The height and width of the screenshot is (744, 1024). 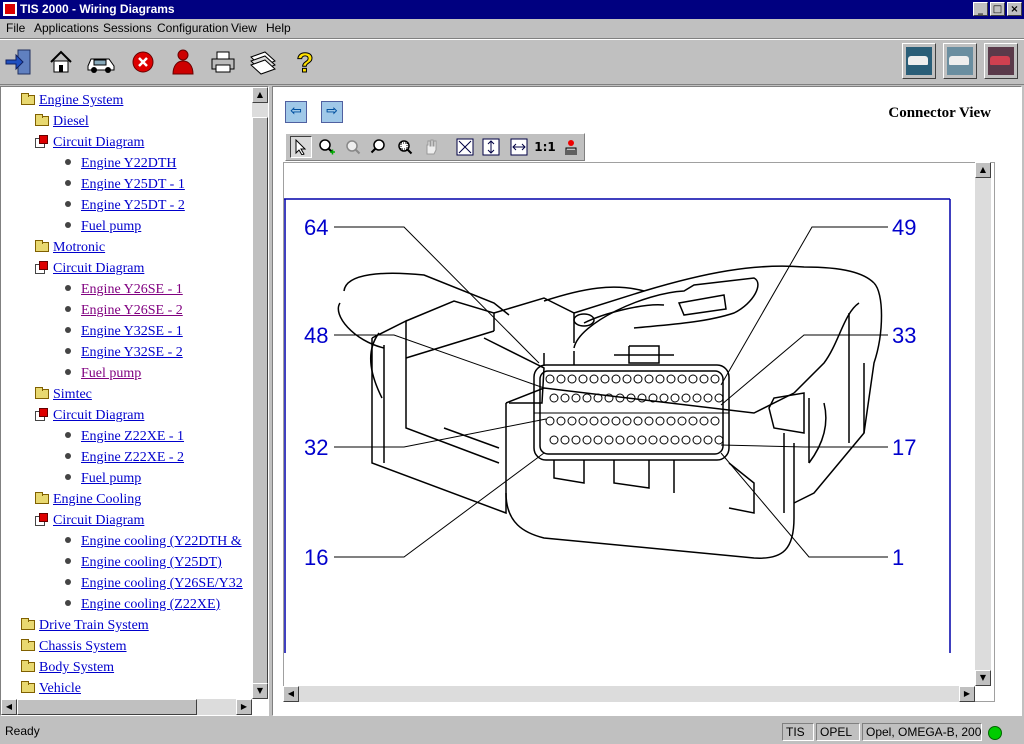 What do you see at coordinates (15, 28) in the screenshot?
I see `menu-file: File` at bounding box center [15, 28].